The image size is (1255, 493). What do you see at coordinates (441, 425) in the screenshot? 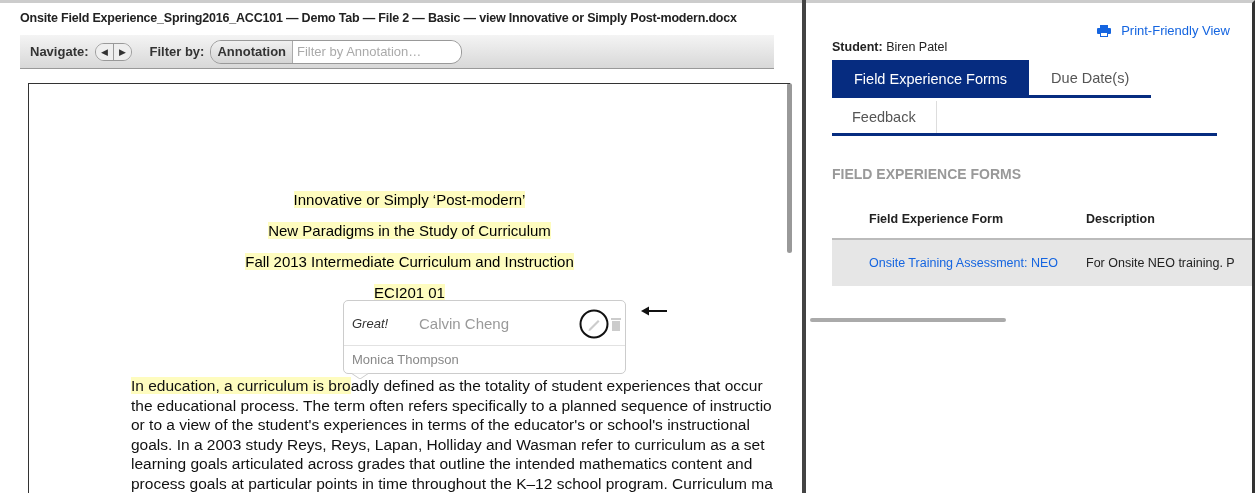
I see `paragraph-line: or to a view of the student's experiences in terms of the educator's or school's instructional` at bounding box center [441, 425].